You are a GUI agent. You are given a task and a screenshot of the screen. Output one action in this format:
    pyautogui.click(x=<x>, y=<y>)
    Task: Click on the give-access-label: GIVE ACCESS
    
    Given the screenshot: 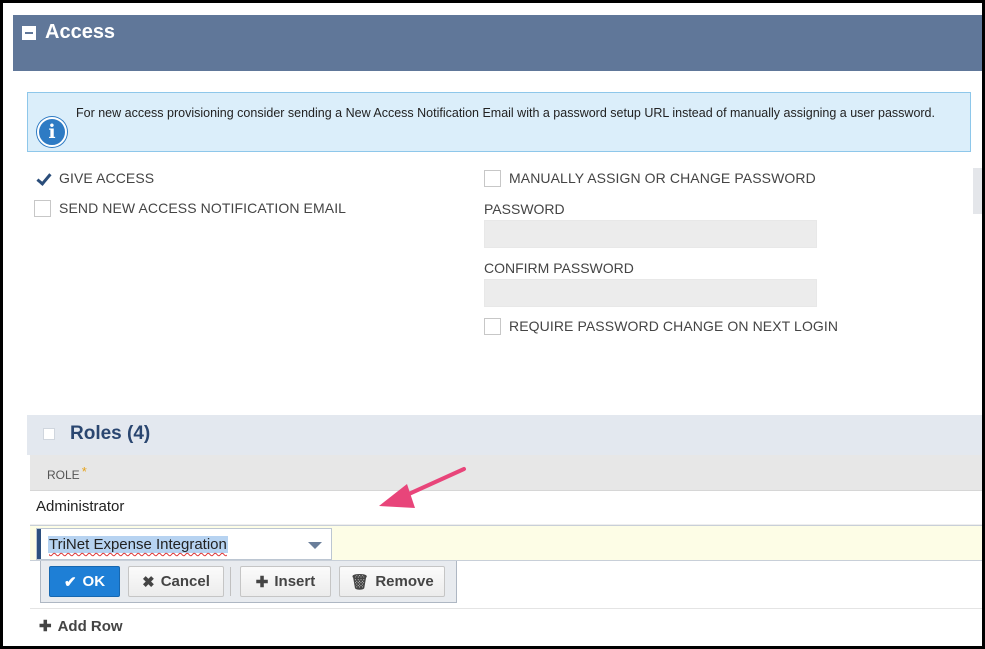 What is the action you would take?
    pyautogui.click(x=107, y=178)
    